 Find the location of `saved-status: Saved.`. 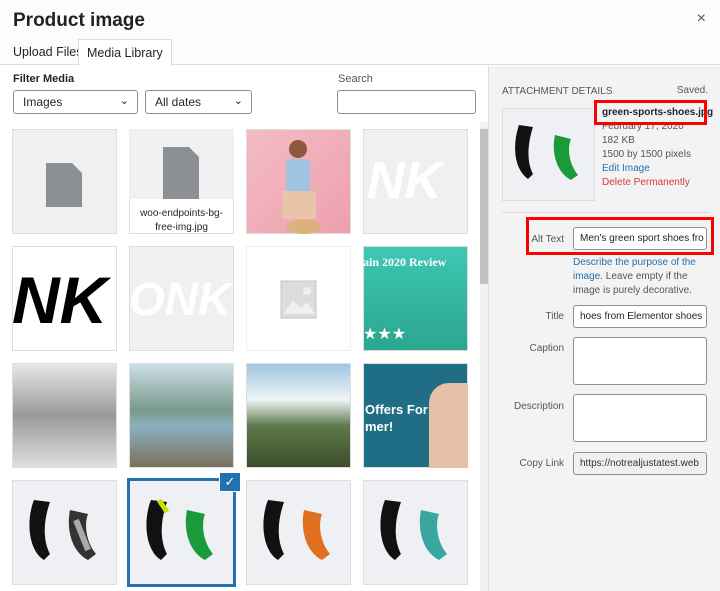

saved-status: Saved. is located at coordinates (692, 90).